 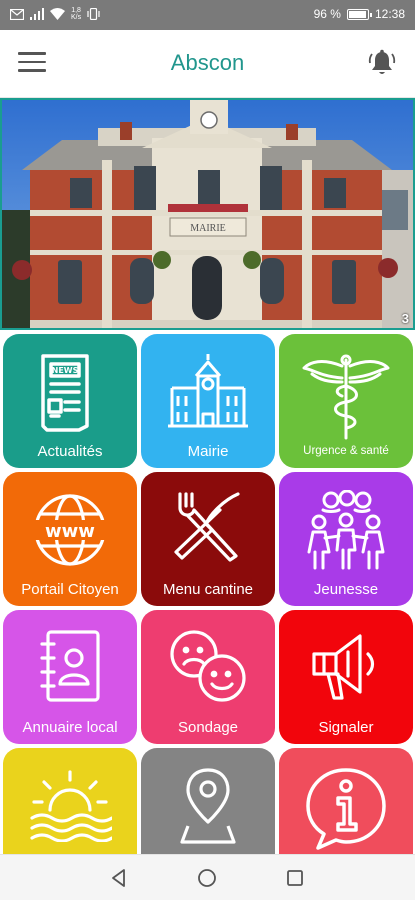 What do you see at coordinates (389, 14) in the screenshot?
I see `clock: 12:38` at bounding box center [389, 14].